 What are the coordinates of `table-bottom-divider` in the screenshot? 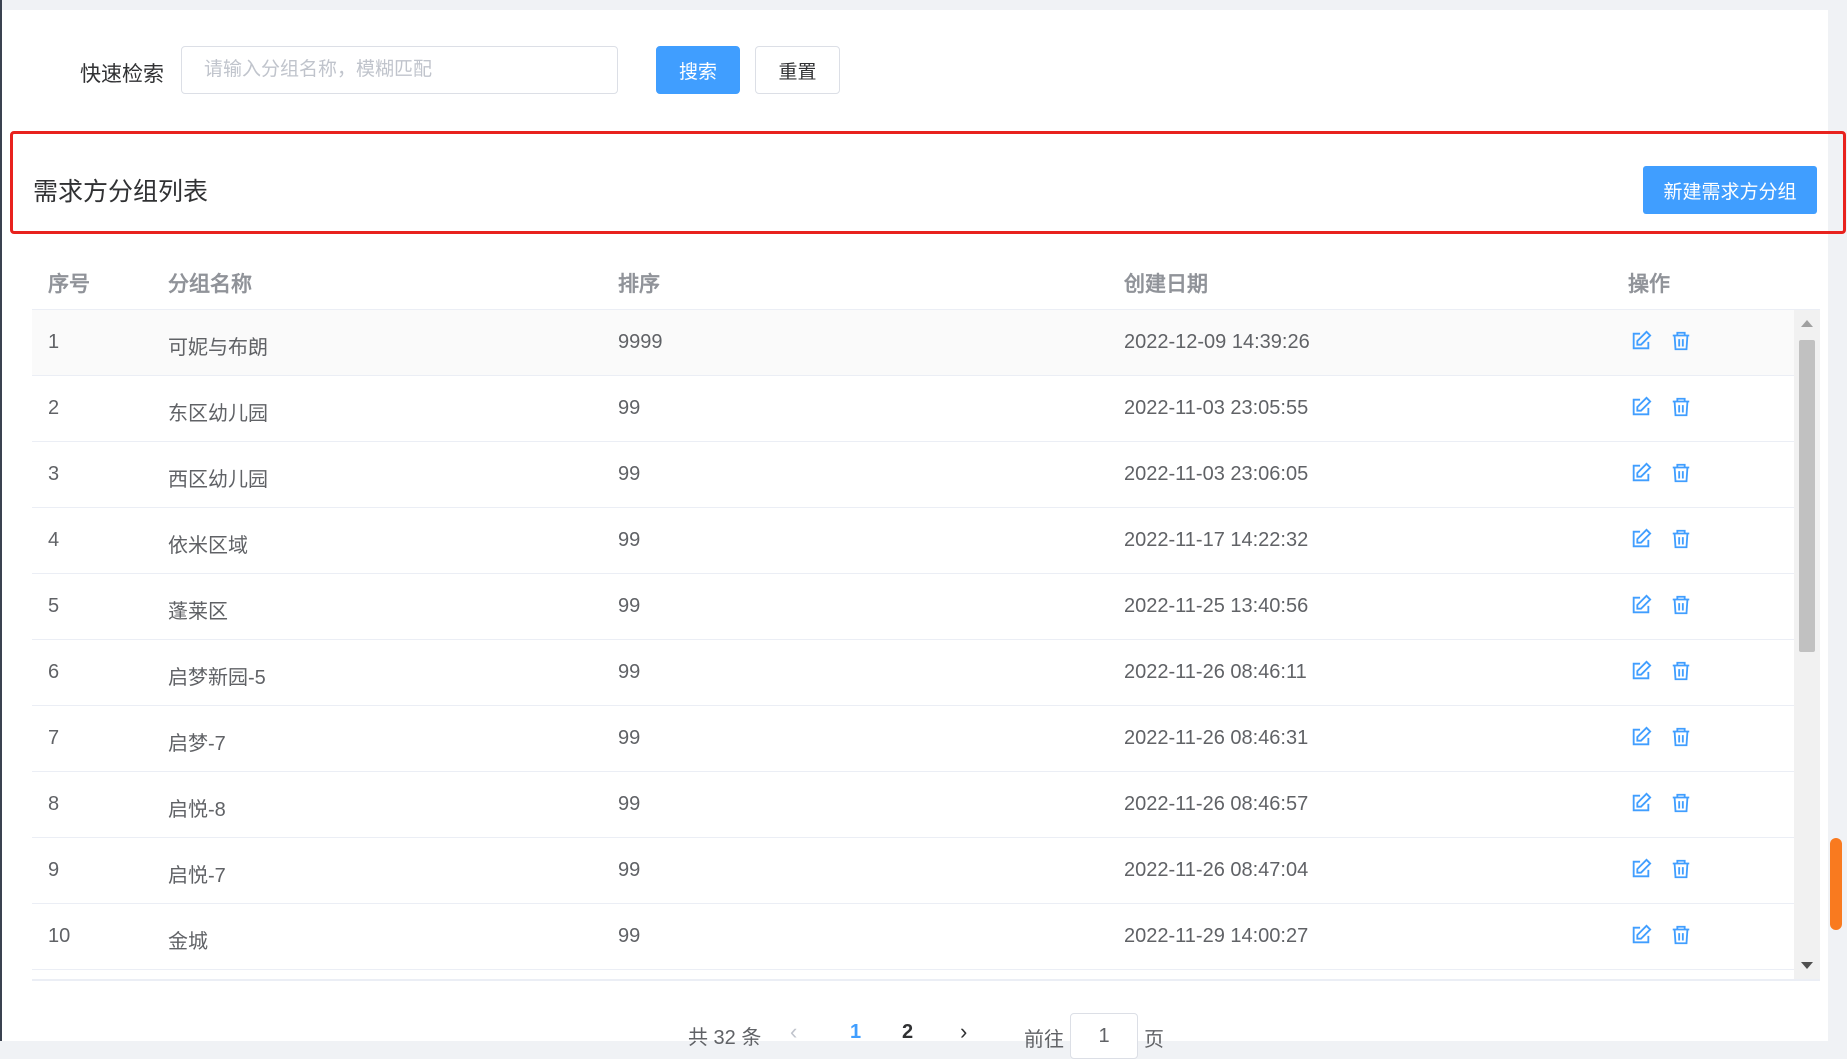 It's located at (926, 980).